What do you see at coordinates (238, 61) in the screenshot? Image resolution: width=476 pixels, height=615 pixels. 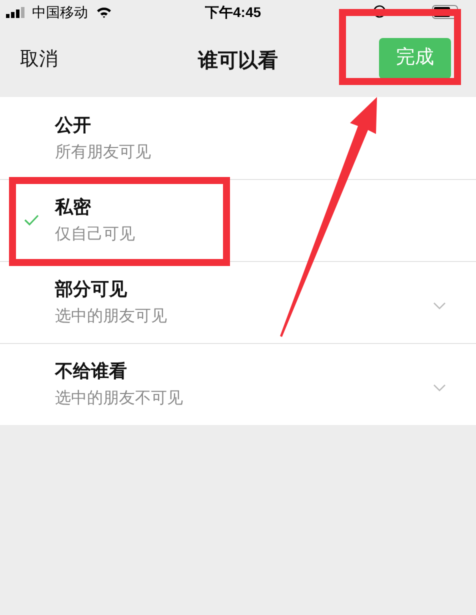 I see `page-title: 谁可以看` at bounding box center [238, 61].